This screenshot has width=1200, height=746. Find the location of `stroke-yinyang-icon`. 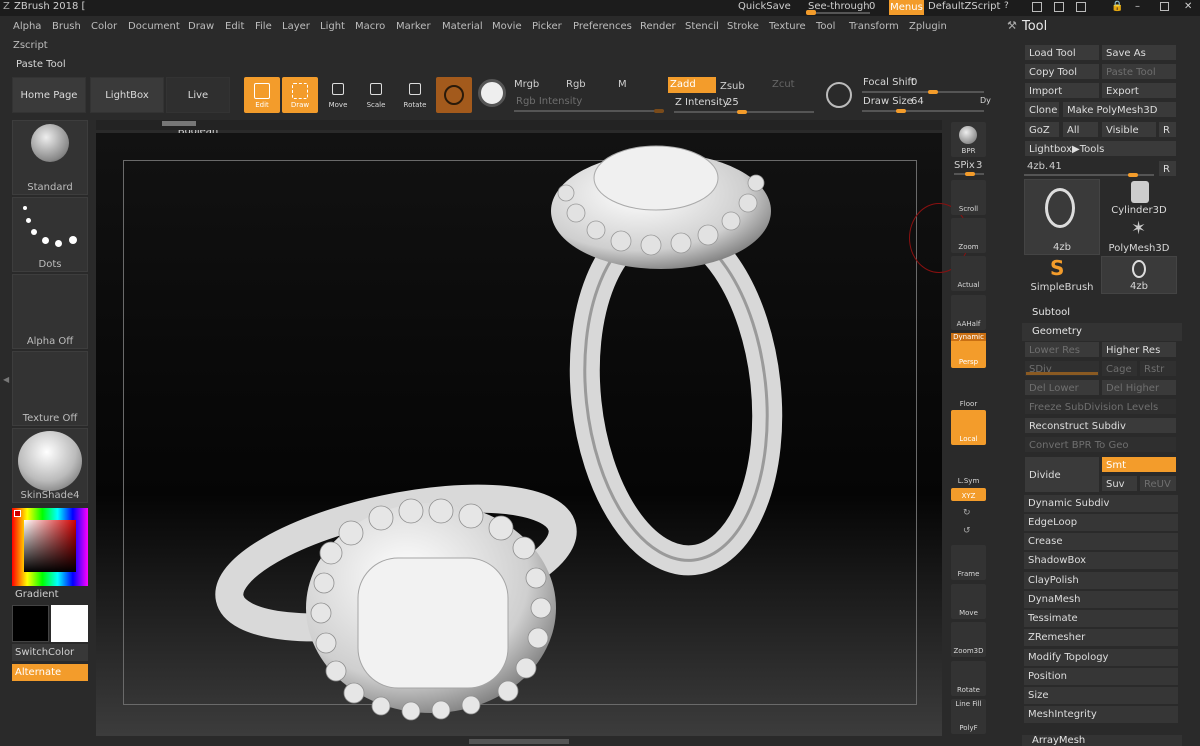

stroke-yinyang-icon is located at coordinates (492, 93).